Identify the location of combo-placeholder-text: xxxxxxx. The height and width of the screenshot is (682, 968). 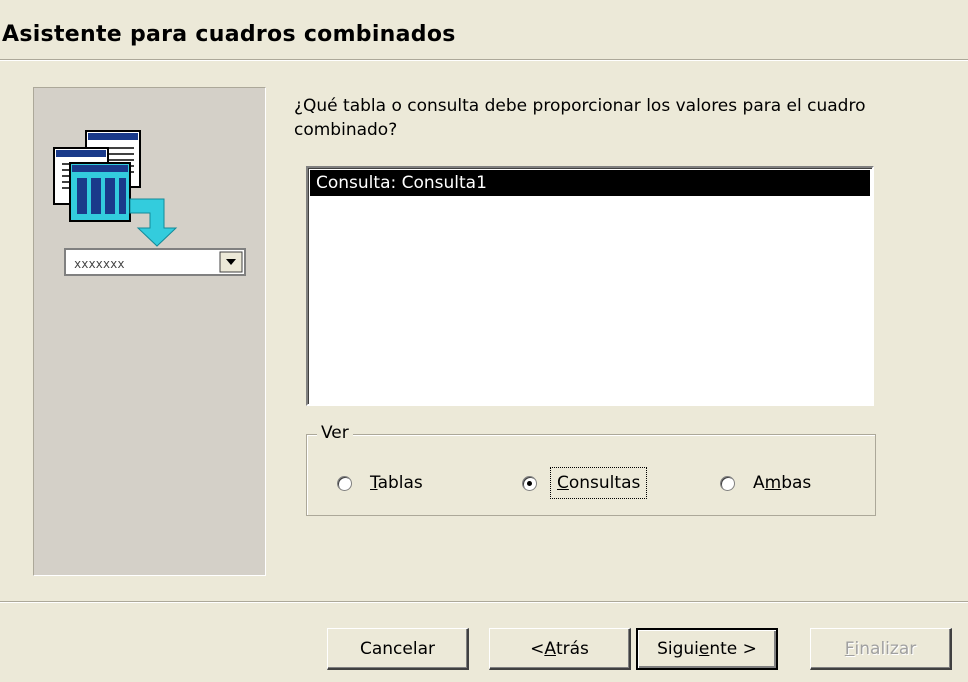
(99, 264).